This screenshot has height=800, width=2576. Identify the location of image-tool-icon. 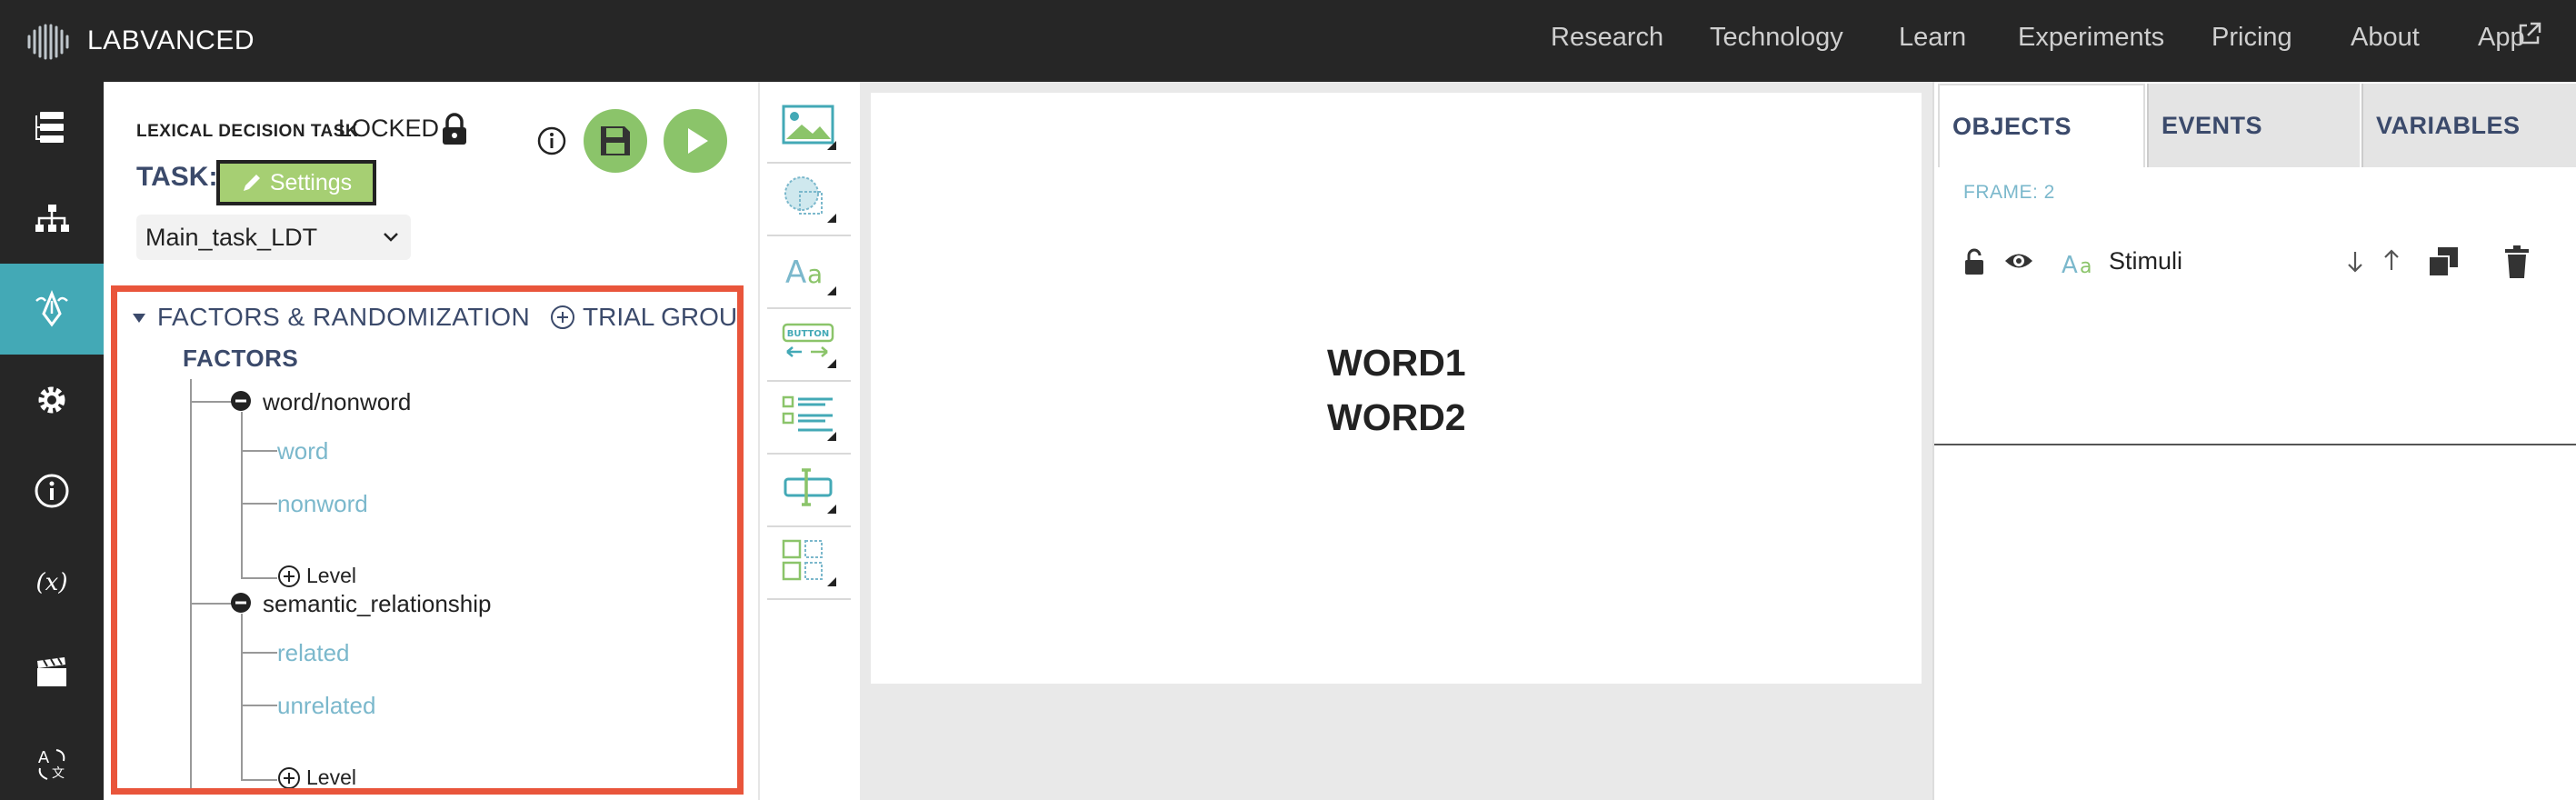
(809, 127).